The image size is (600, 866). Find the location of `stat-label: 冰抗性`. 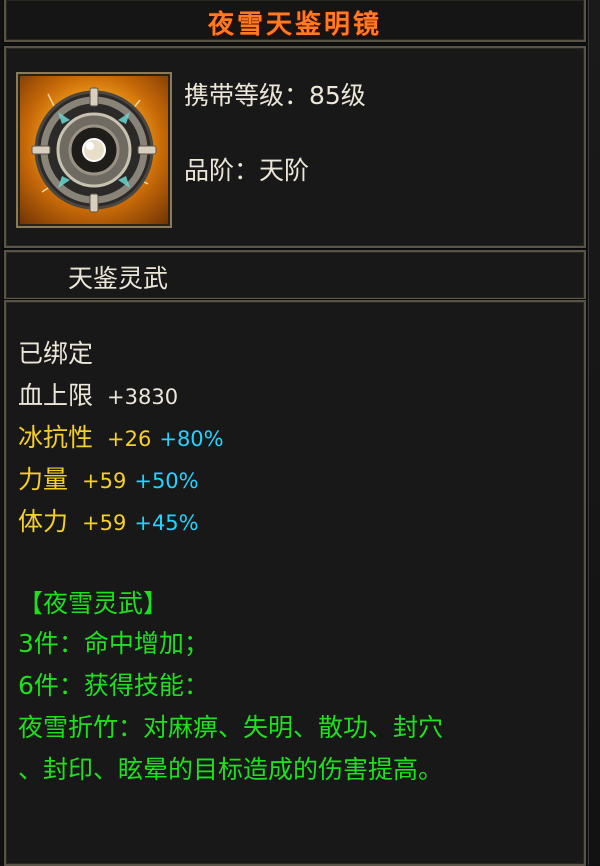

stat-label: 冰抗性 is located at coordinates (56, 437).